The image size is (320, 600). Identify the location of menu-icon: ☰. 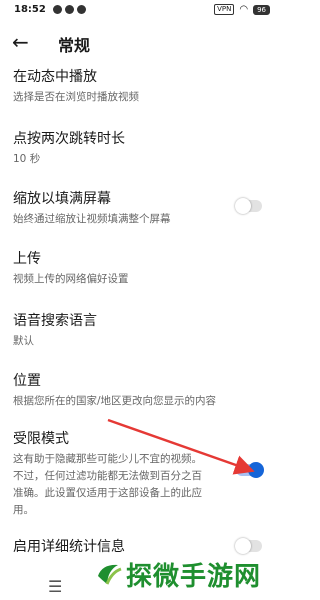
(55, 586).